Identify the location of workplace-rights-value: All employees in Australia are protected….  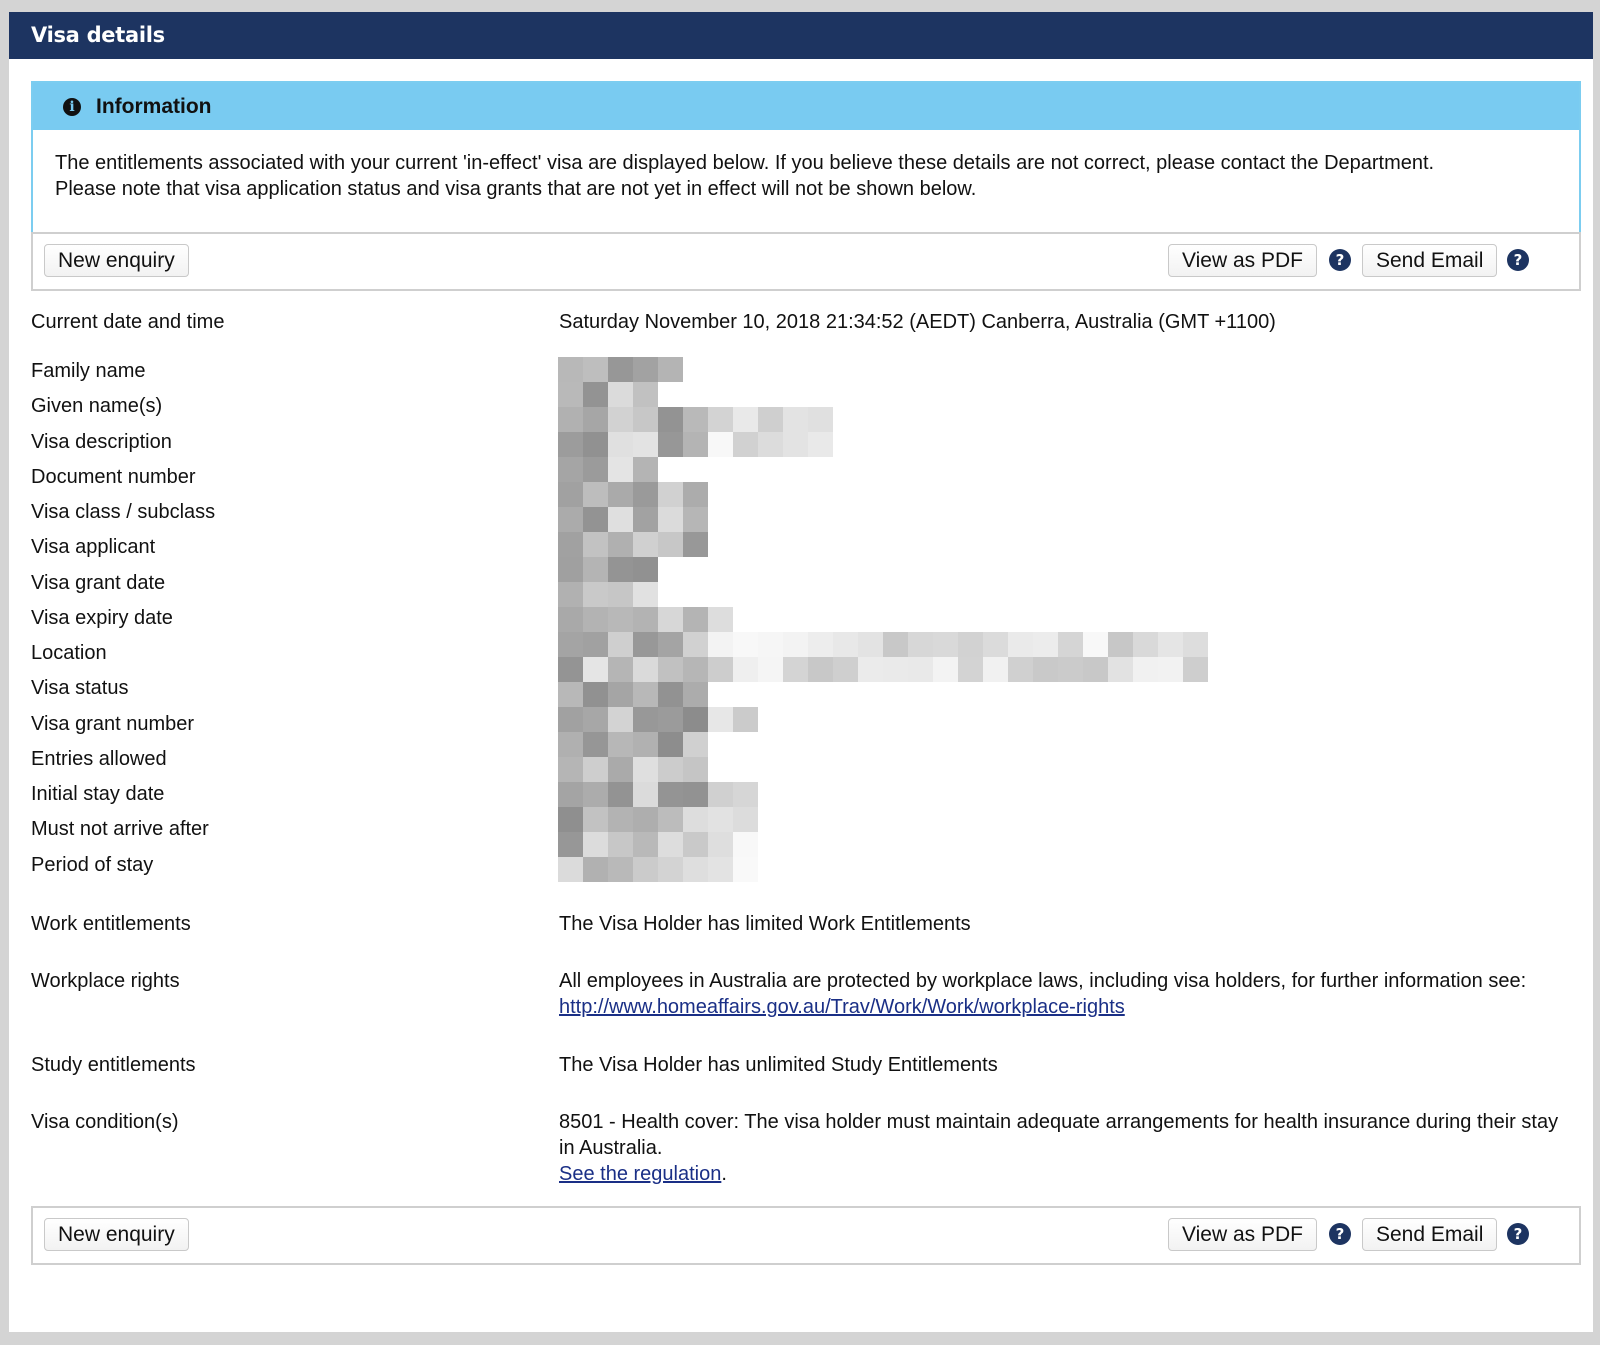
(1059, 994).